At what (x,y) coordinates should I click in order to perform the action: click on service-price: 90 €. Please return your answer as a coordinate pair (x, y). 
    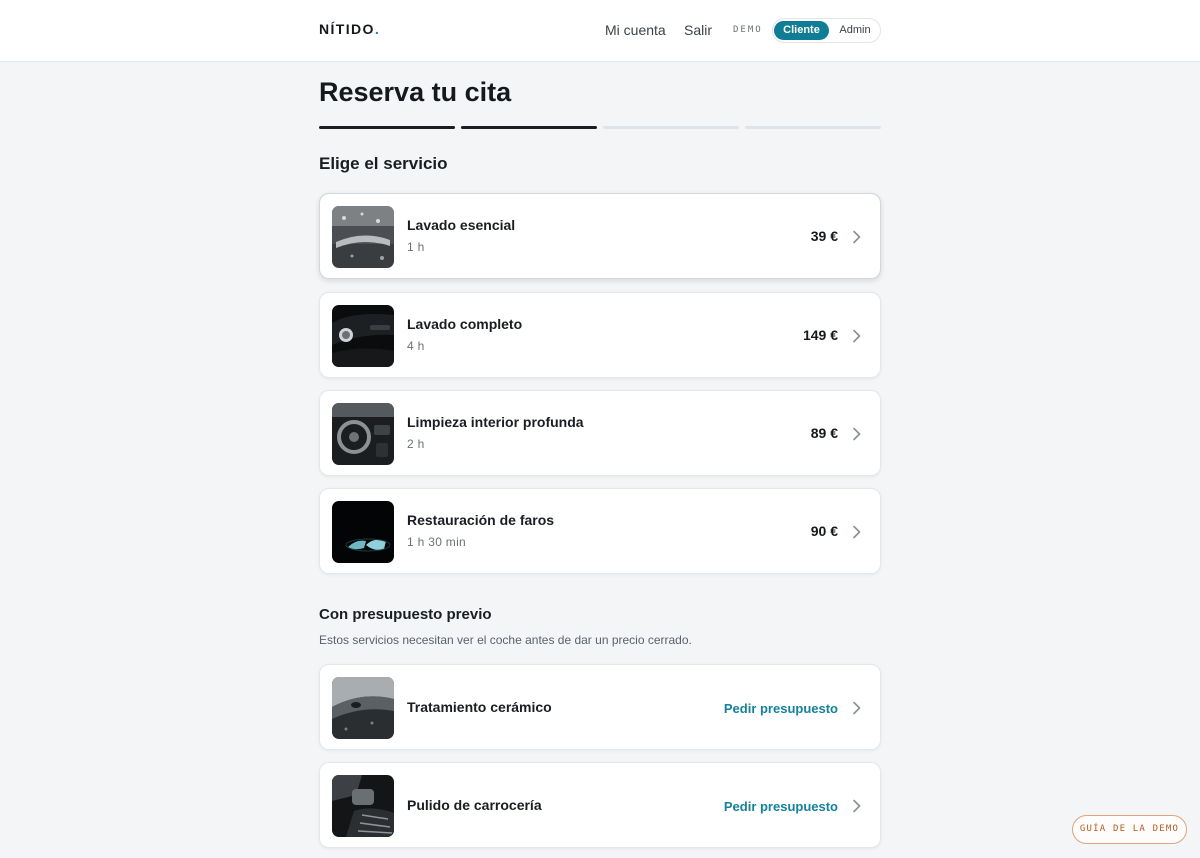
    Looking at the image, I should click on (824, 531).